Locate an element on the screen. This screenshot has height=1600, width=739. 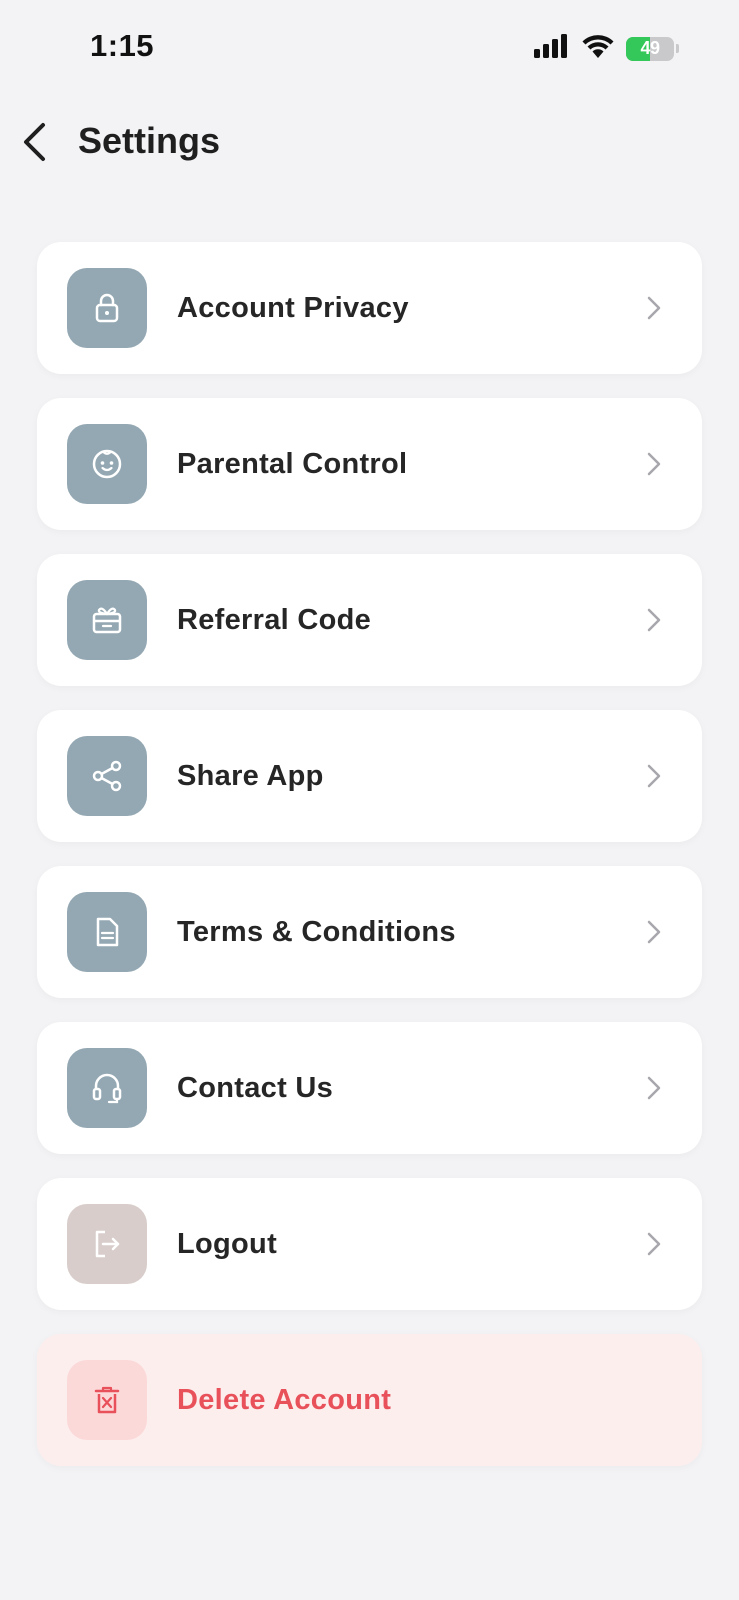
parental-control-label: Parental Control is located at coordinates (292, 463).